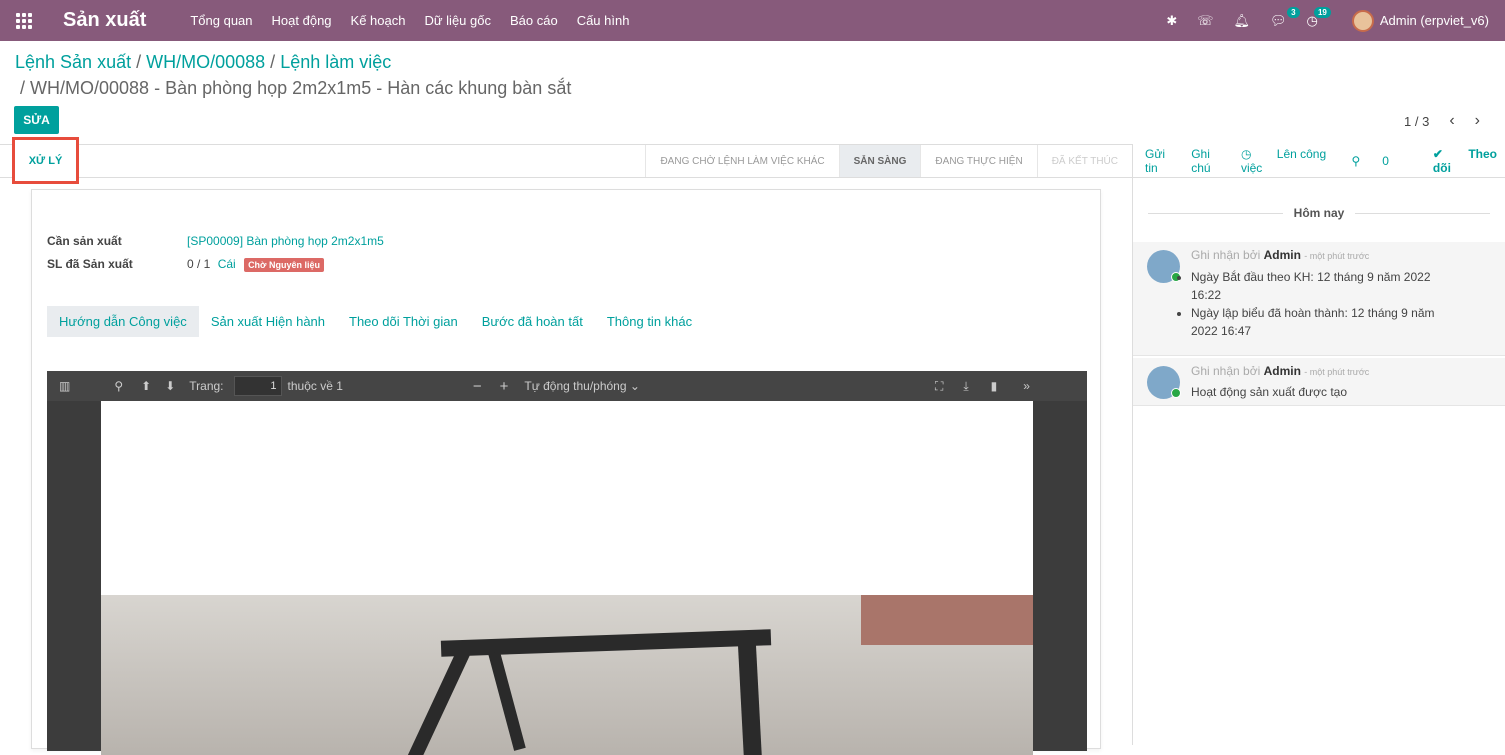 The height and width of the screenshot is (755, 1505). Describe the element at coordinates (1026, 386) in the screenshot. I see `tools-icon: »` at that location.